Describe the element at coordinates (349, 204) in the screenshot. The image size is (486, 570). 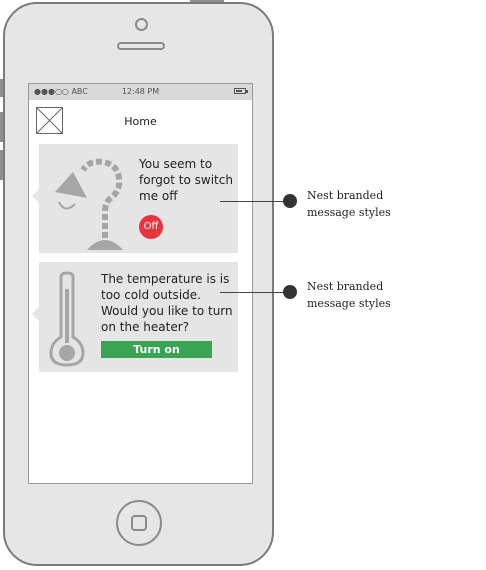
I see `annotation-label-1: Nest branded message styles` at that location.